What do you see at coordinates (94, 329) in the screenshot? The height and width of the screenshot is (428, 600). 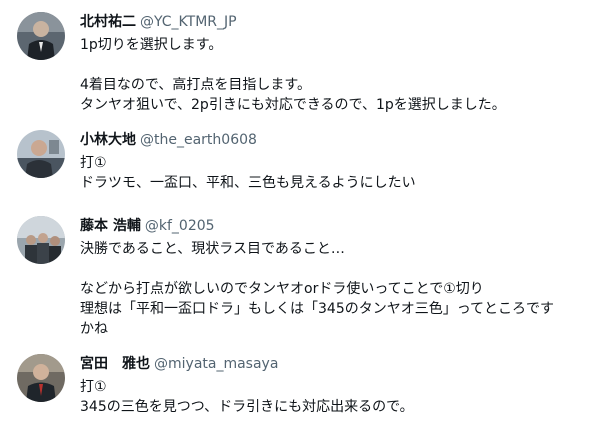 I see `tweet-text-line: かね` at bounding box center [94, 329].